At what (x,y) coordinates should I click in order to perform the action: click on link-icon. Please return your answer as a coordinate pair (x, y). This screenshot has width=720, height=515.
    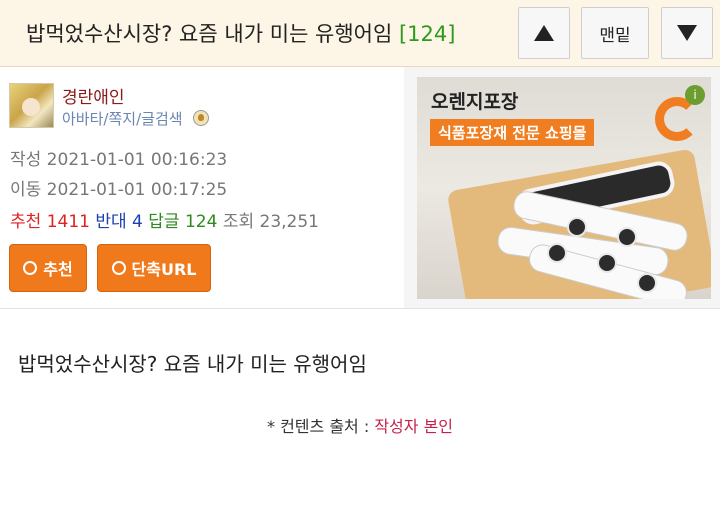
    Looking at the image, I should click on (118, 268).